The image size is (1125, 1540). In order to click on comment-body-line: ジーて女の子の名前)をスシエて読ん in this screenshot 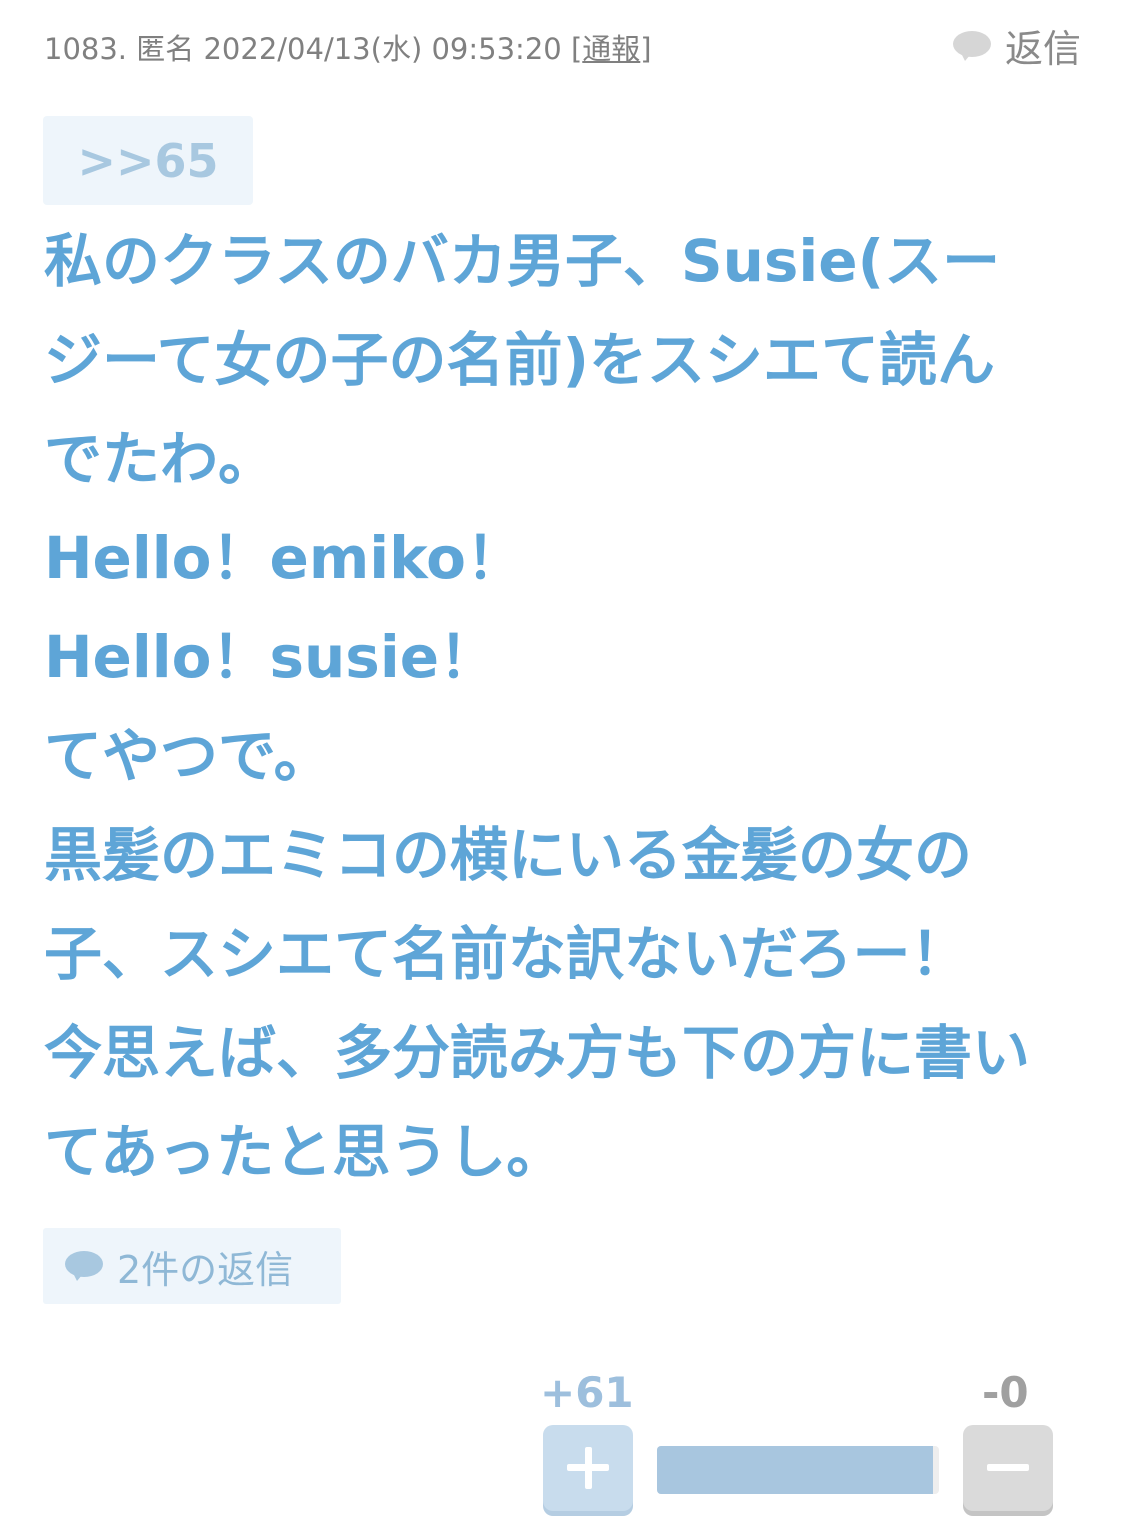, I will do `click(520, 360)`.